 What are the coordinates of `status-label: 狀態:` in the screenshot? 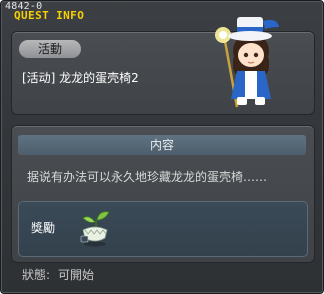 It's located at (36, 275).